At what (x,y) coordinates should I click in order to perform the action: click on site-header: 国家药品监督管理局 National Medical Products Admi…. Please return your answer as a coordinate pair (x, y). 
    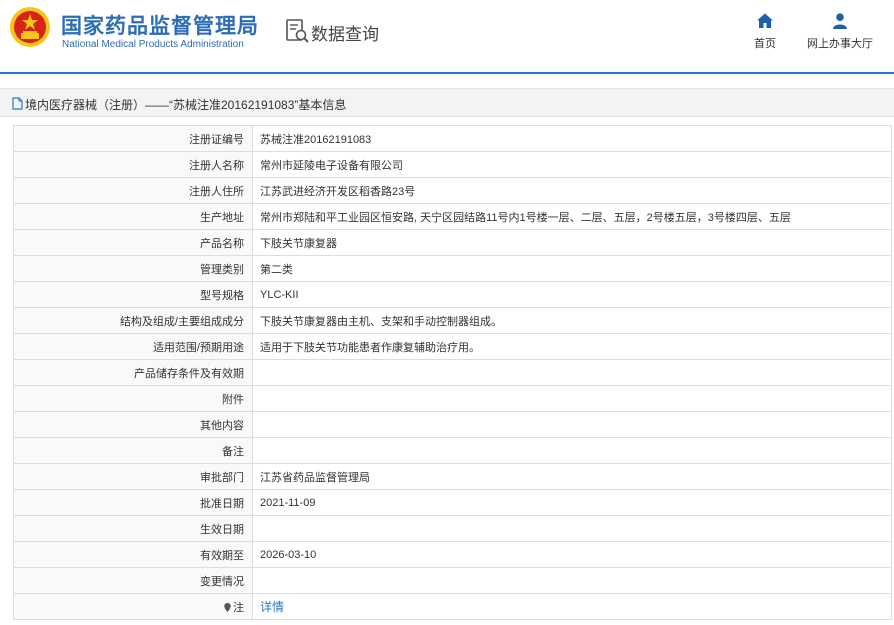
    Looking at the image, I should click on (447, 37).